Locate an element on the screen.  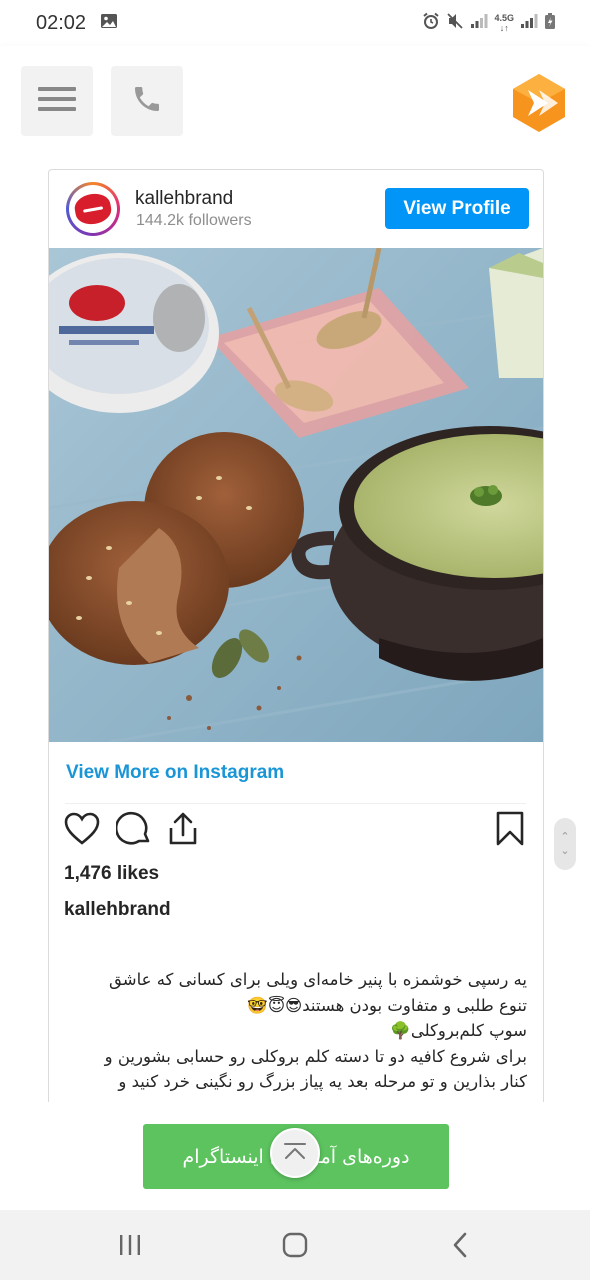
chevron-down-icon: ⌄ is located at coordinates (565, 851).